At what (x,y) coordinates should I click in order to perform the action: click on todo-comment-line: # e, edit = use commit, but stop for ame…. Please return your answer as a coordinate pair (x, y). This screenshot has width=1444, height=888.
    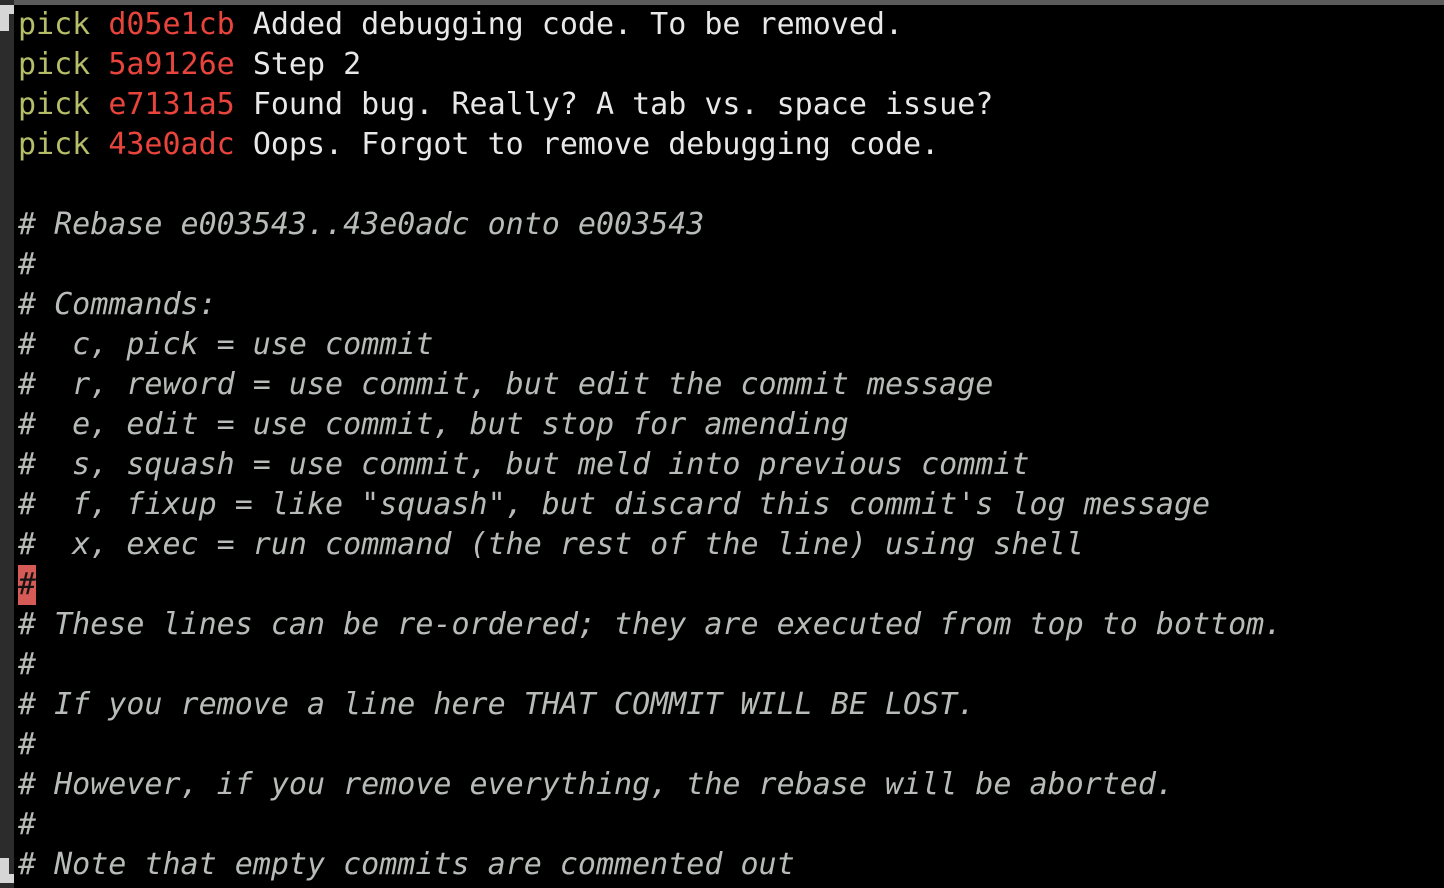
    Looking at the image, I should click on (729, 425).